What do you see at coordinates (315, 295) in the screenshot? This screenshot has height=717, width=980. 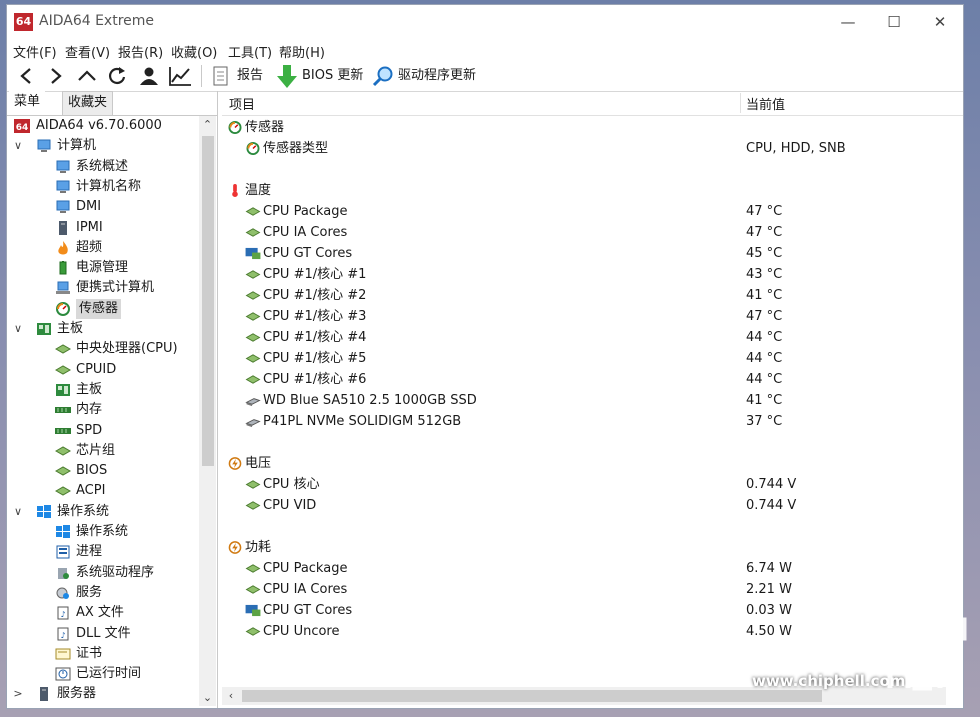 I see `sensor-name: CPU #1/核心 #2` at bounding box center [315, 295].